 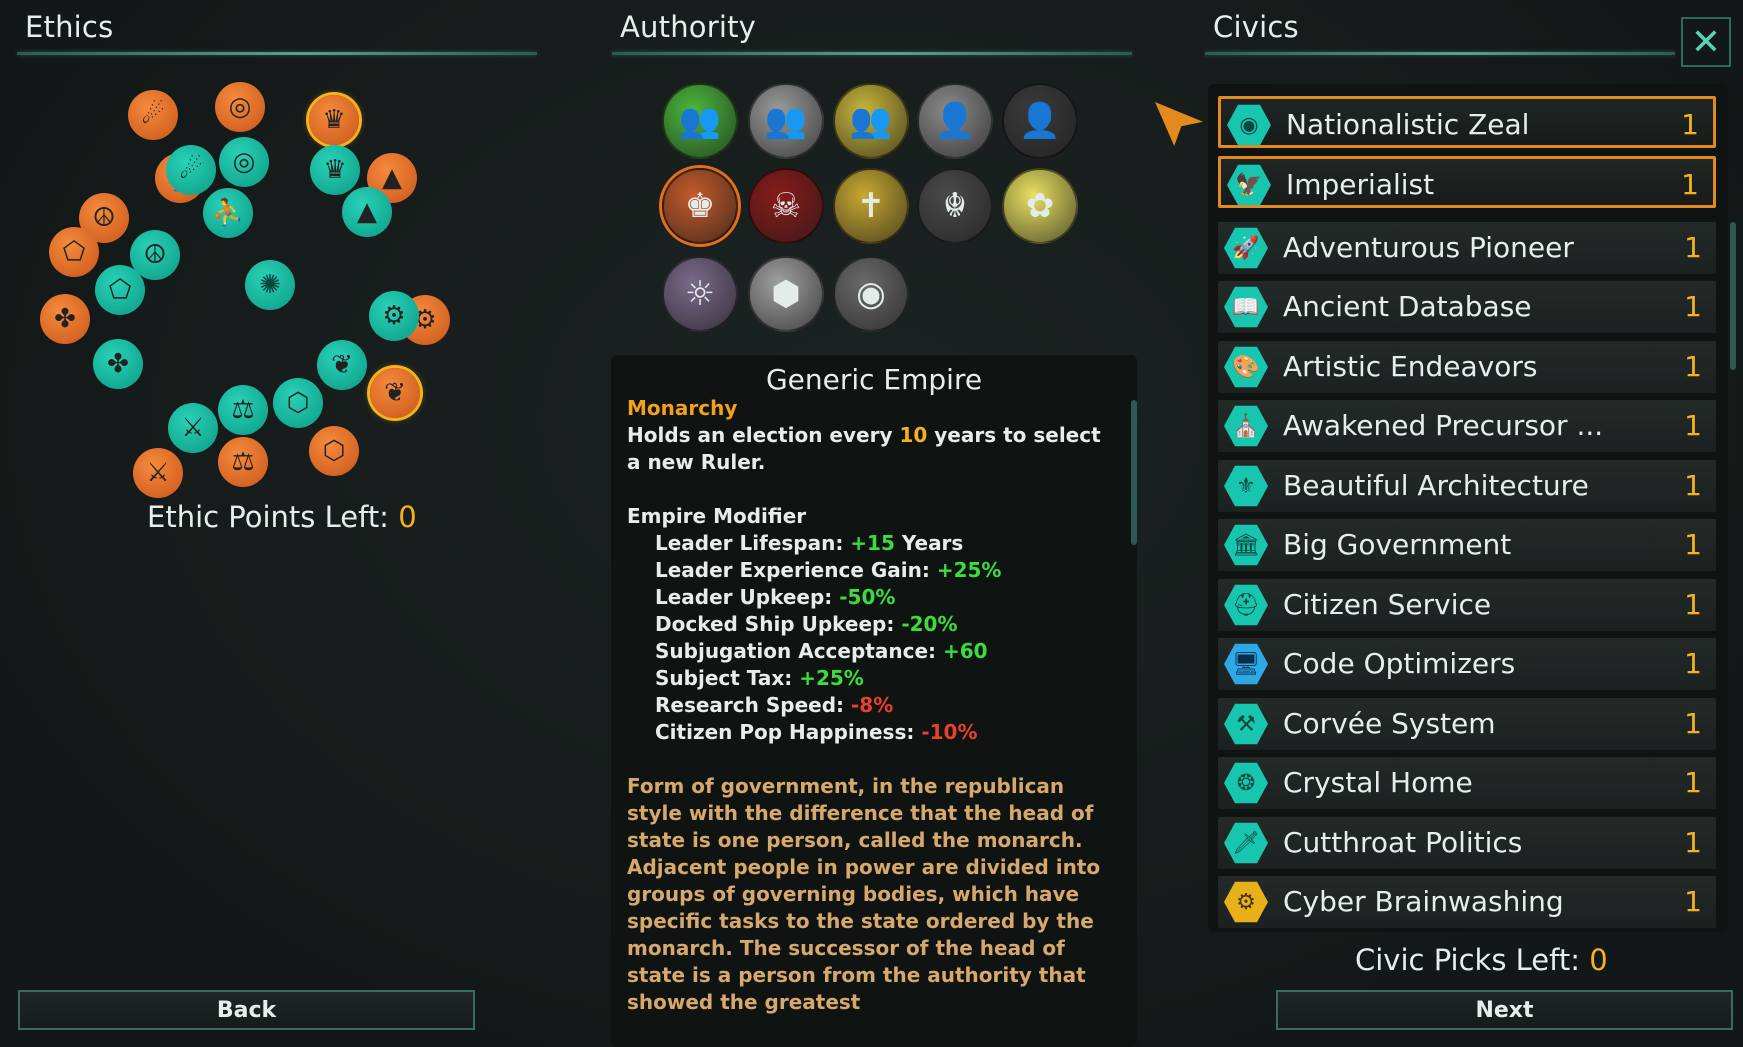 What do you see at coordinates (1504, 1010) in the screenshot?
I see `next-button: Next` at bounding box center [1504, 1010].